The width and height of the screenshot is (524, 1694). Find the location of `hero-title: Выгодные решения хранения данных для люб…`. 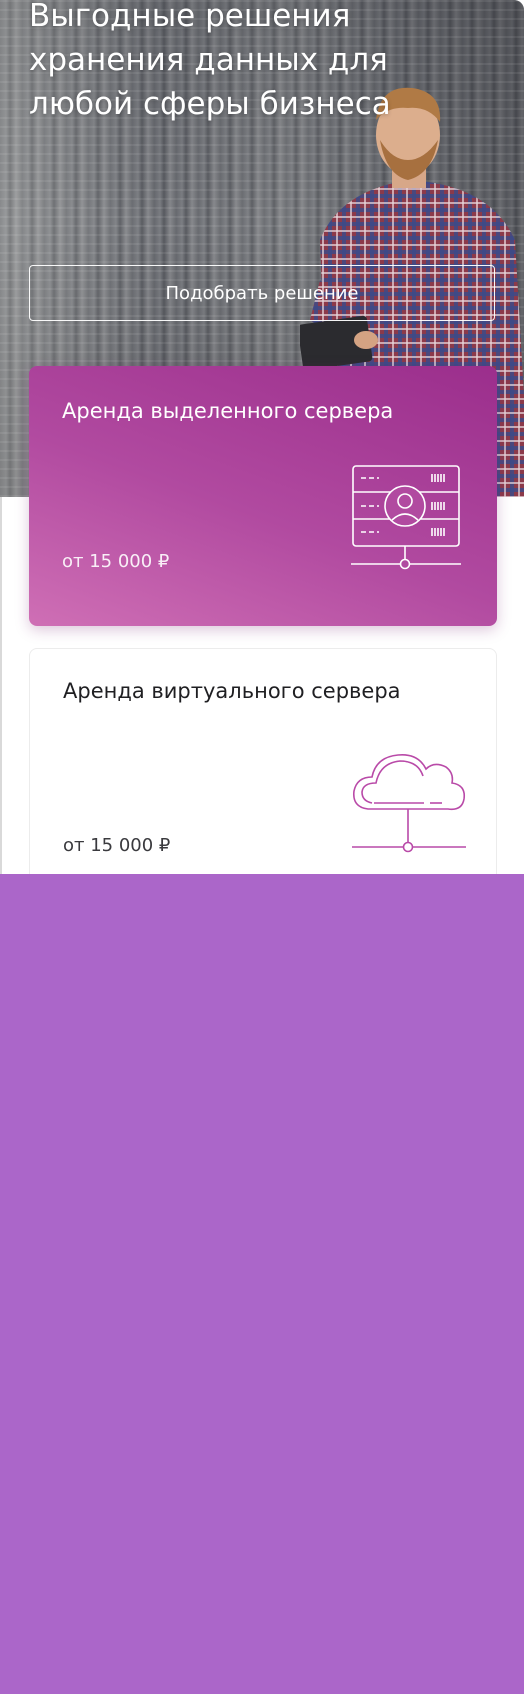

hero-title: Выгодные решения хранения данных для люб… is located at coordinates (210, 61).